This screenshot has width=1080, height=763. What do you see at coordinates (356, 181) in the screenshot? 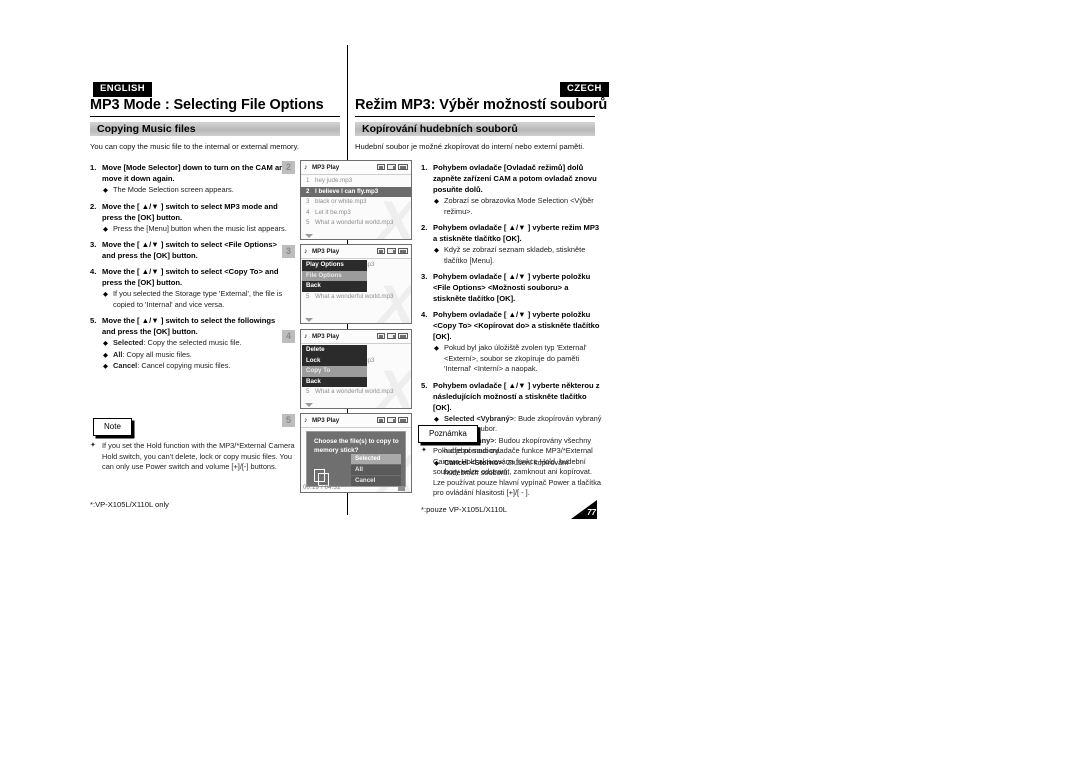
I see `lcd-track-item: 1 hey jude.mp3` at bounding box center [356, 181].